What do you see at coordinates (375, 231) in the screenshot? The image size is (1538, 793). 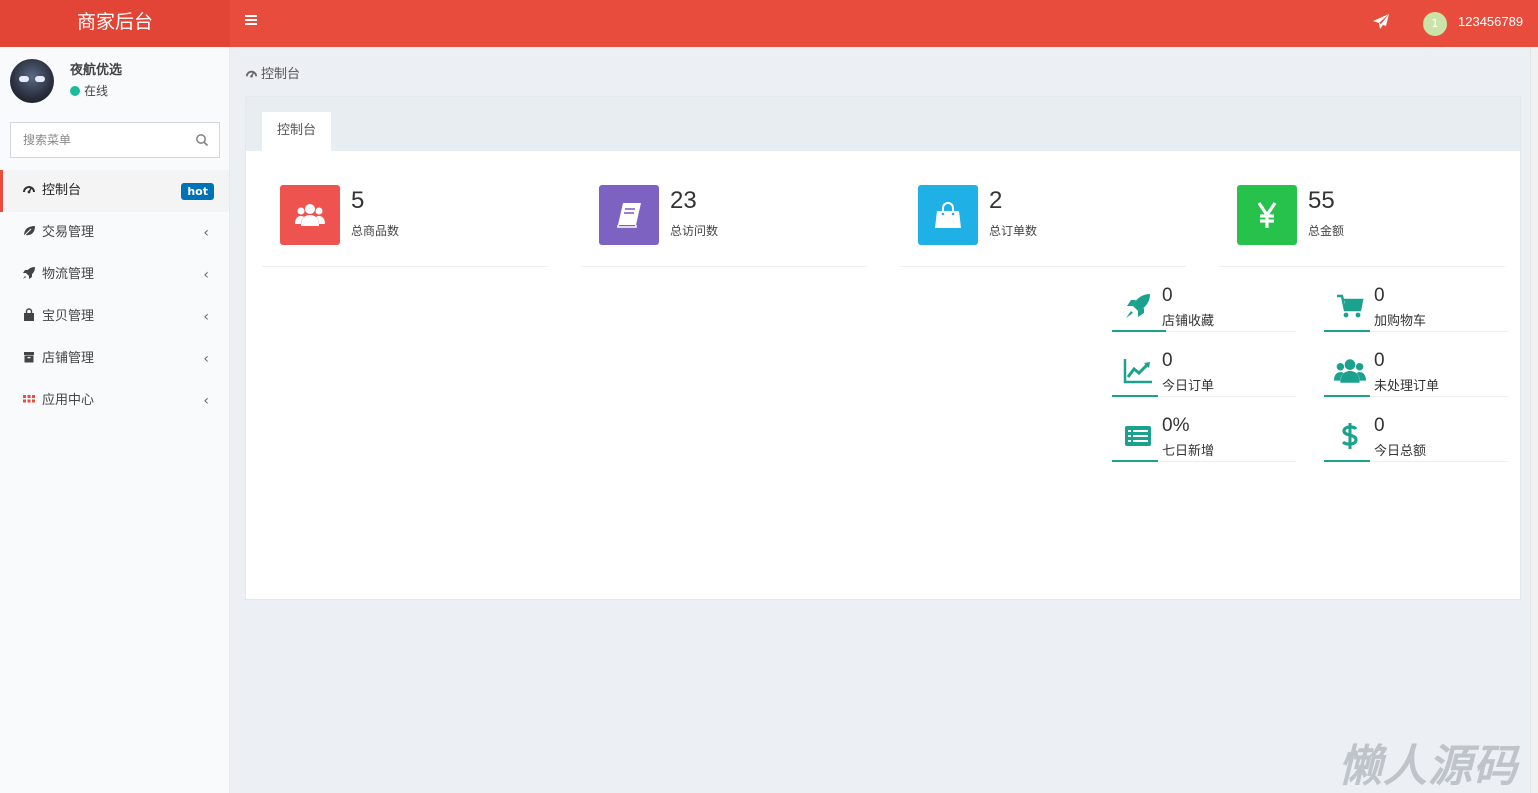 I see `stat-label: 总商品数` at bounding box center [375, 231].